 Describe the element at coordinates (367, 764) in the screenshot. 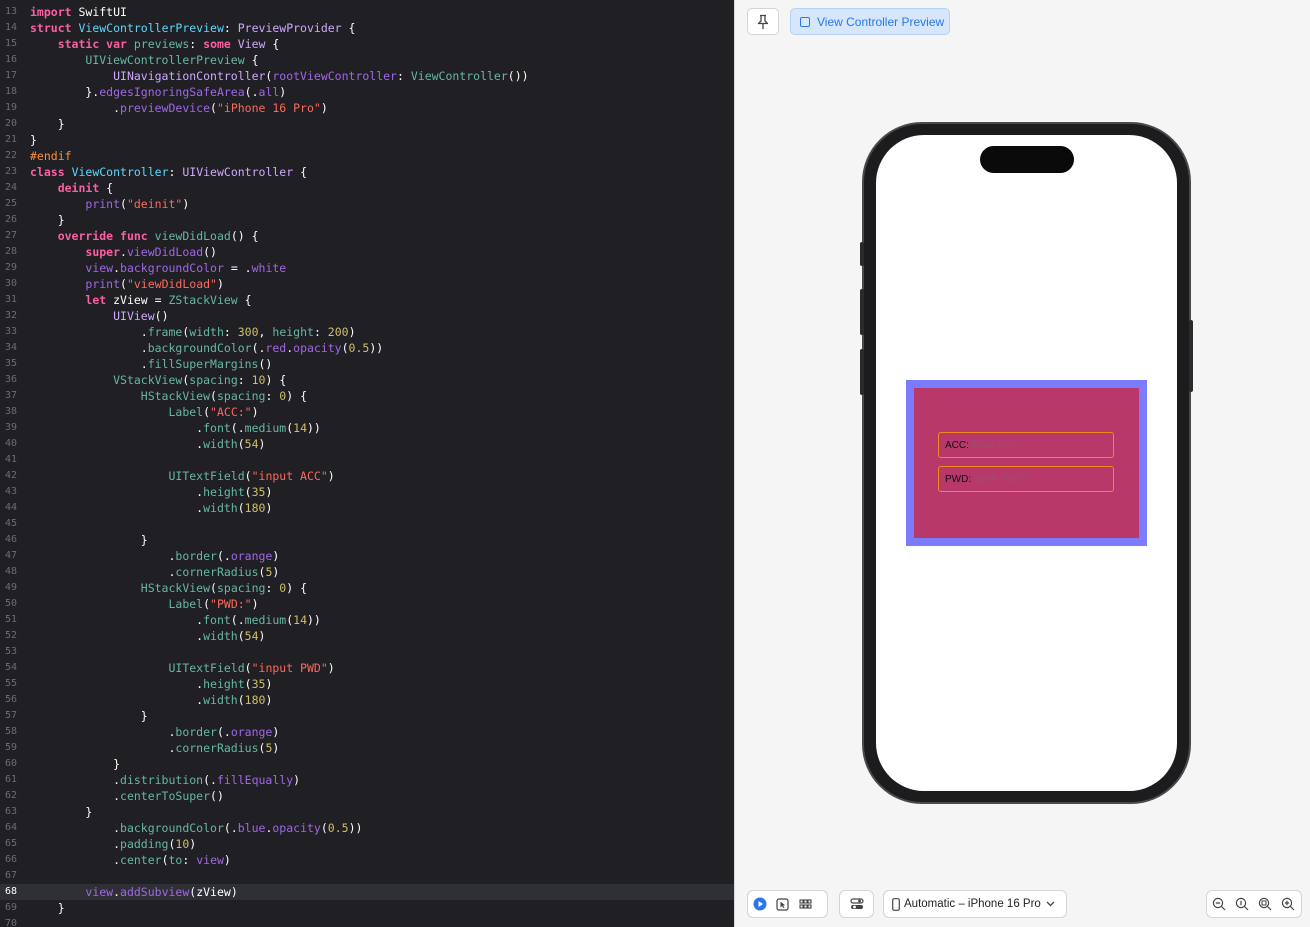

I see `code-line: 60 }` at that location.